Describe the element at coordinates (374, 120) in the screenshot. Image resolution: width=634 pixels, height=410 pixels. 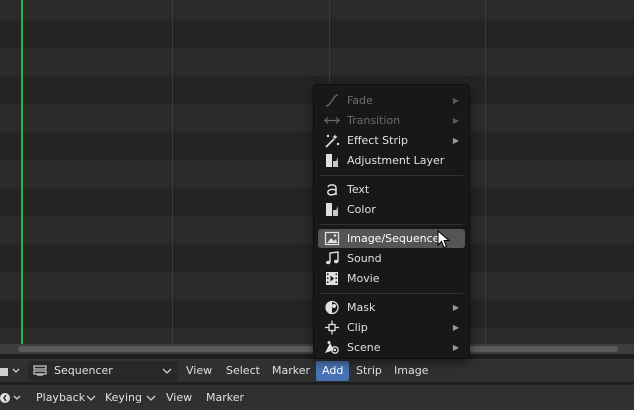
I see `menu-item-label: Transition` at that location.